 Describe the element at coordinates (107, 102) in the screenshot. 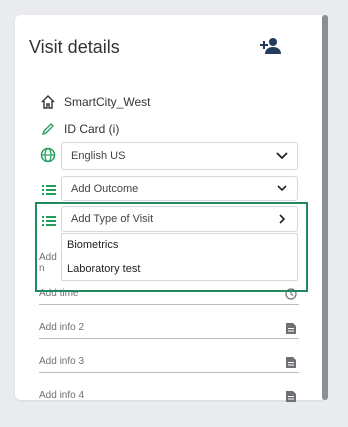

I see `location-text: SmartCity_West` at that location.